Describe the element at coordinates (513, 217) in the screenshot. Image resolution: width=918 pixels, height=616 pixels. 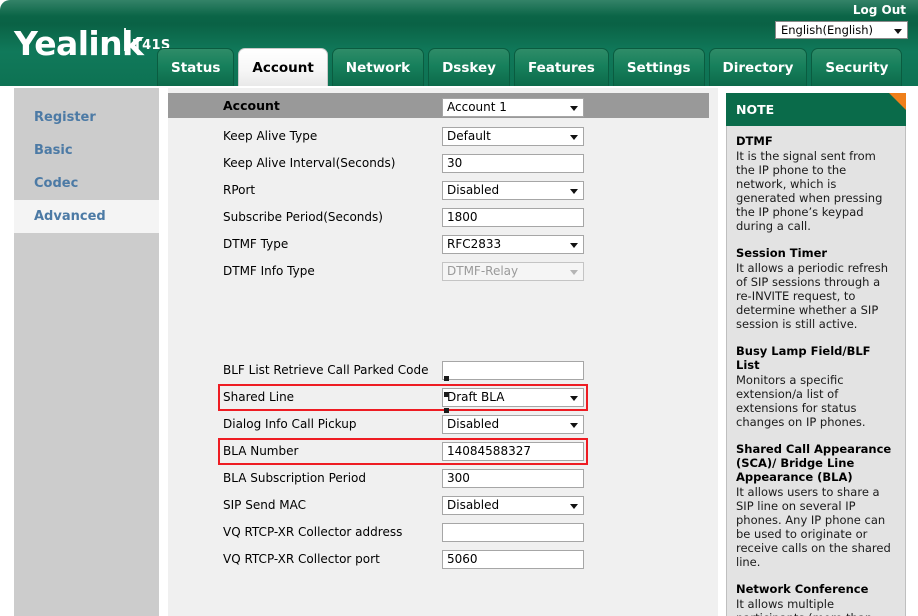
I see `input-subscribe-period-seconds: 1800` at that location.